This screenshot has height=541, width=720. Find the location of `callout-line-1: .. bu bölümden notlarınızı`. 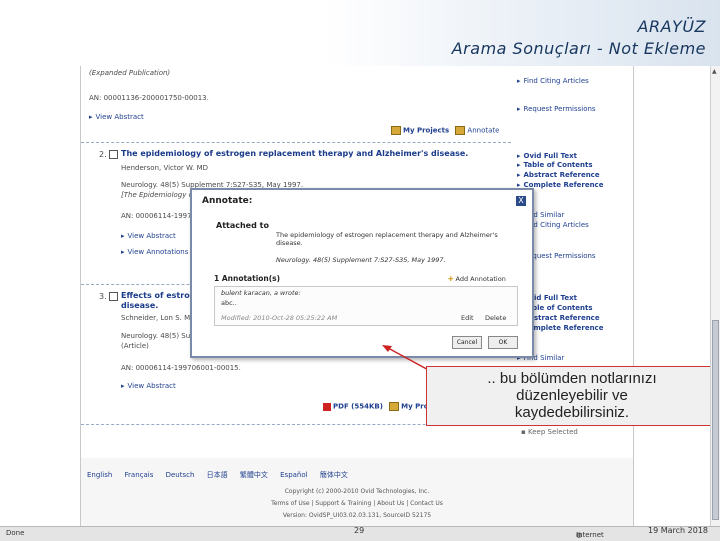

callout-line-1: .. bu bölümden notlarınızı is located at coordinates (572, 378).